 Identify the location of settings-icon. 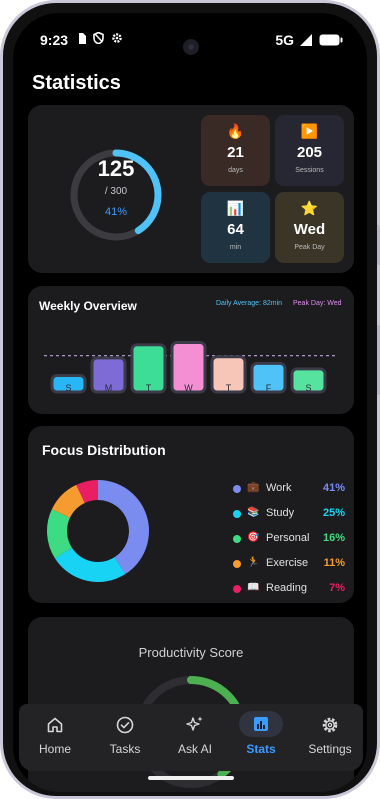
(330, 725).